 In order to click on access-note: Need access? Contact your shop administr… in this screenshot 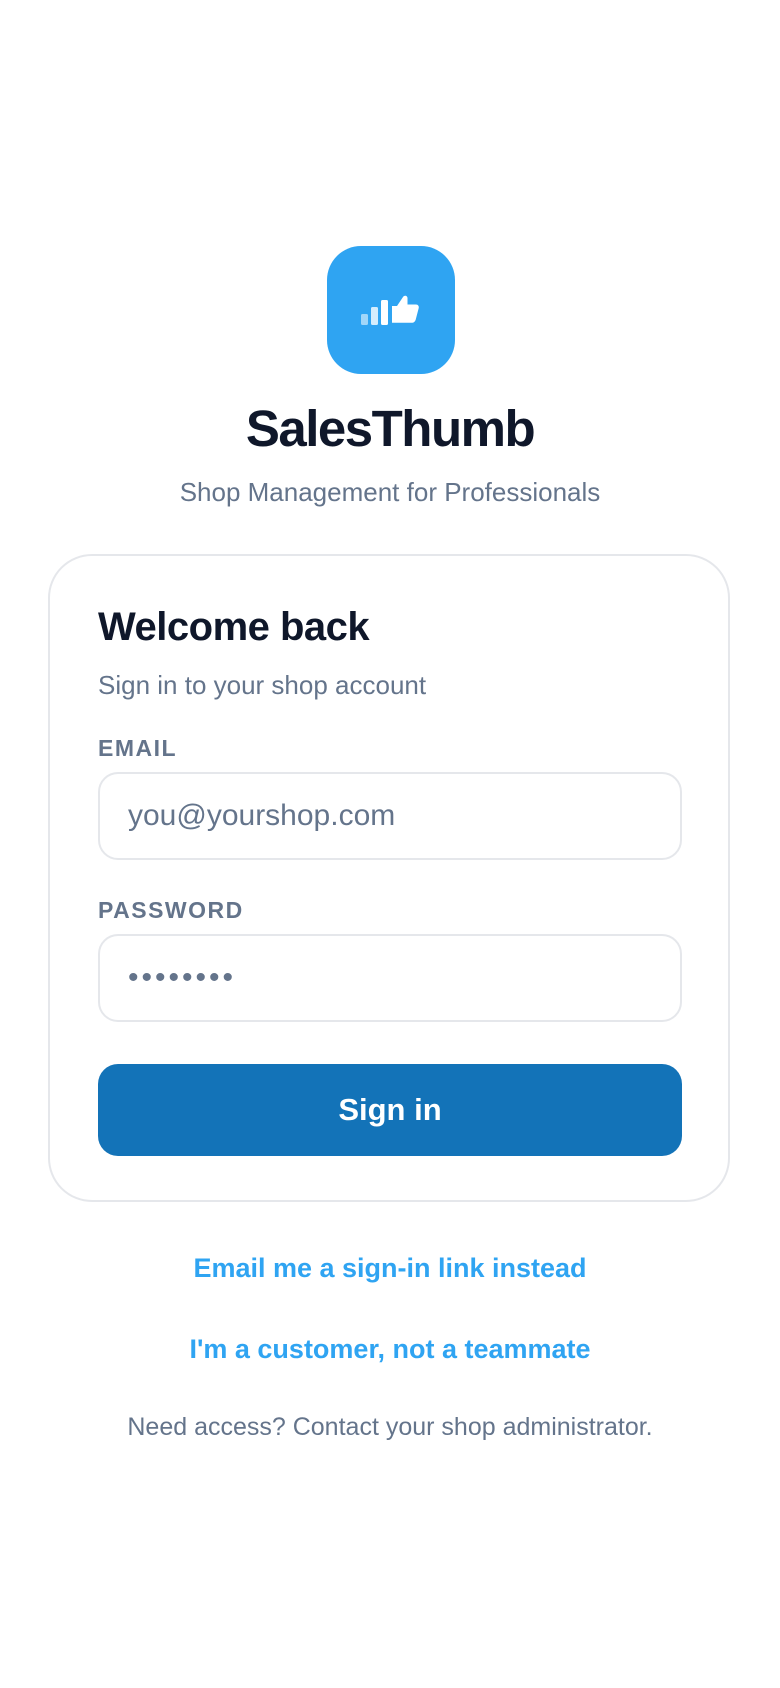, I will do `click(390, 1427)`.